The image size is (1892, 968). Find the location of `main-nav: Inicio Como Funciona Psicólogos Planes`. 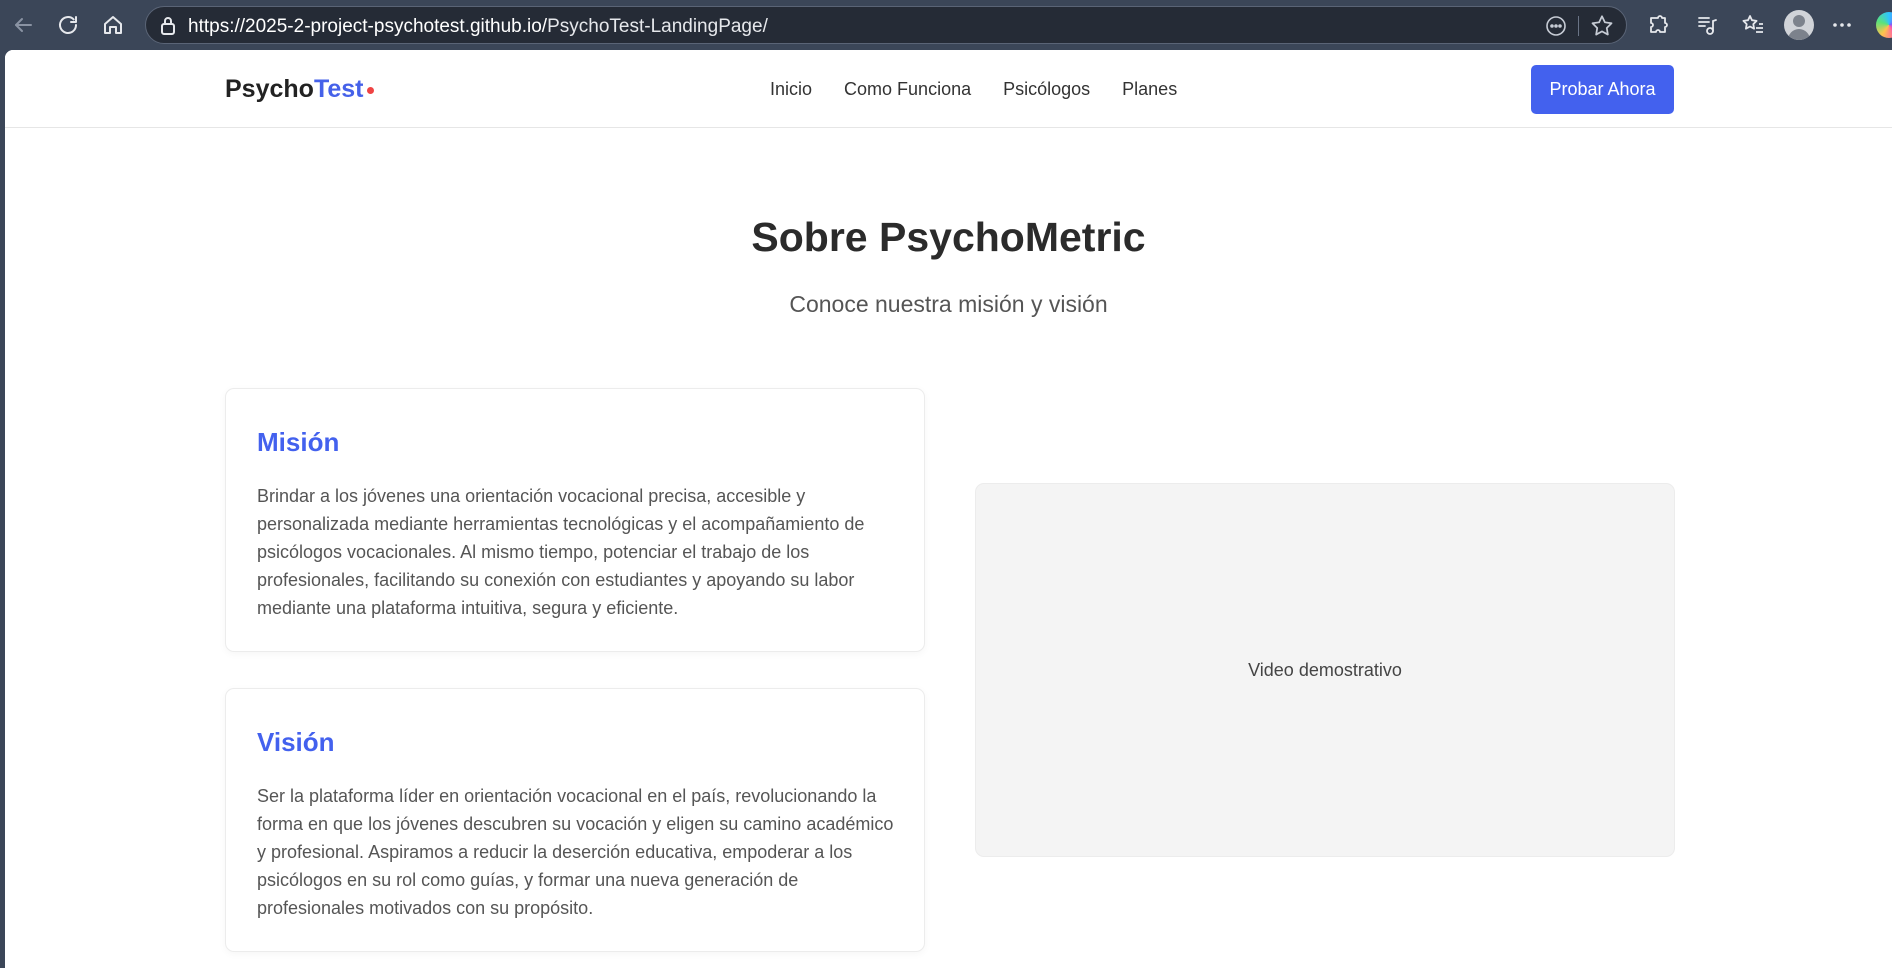

main-nav: Inicio Como Funciona Psicólogos Planes is located at coordinates (973, 89).